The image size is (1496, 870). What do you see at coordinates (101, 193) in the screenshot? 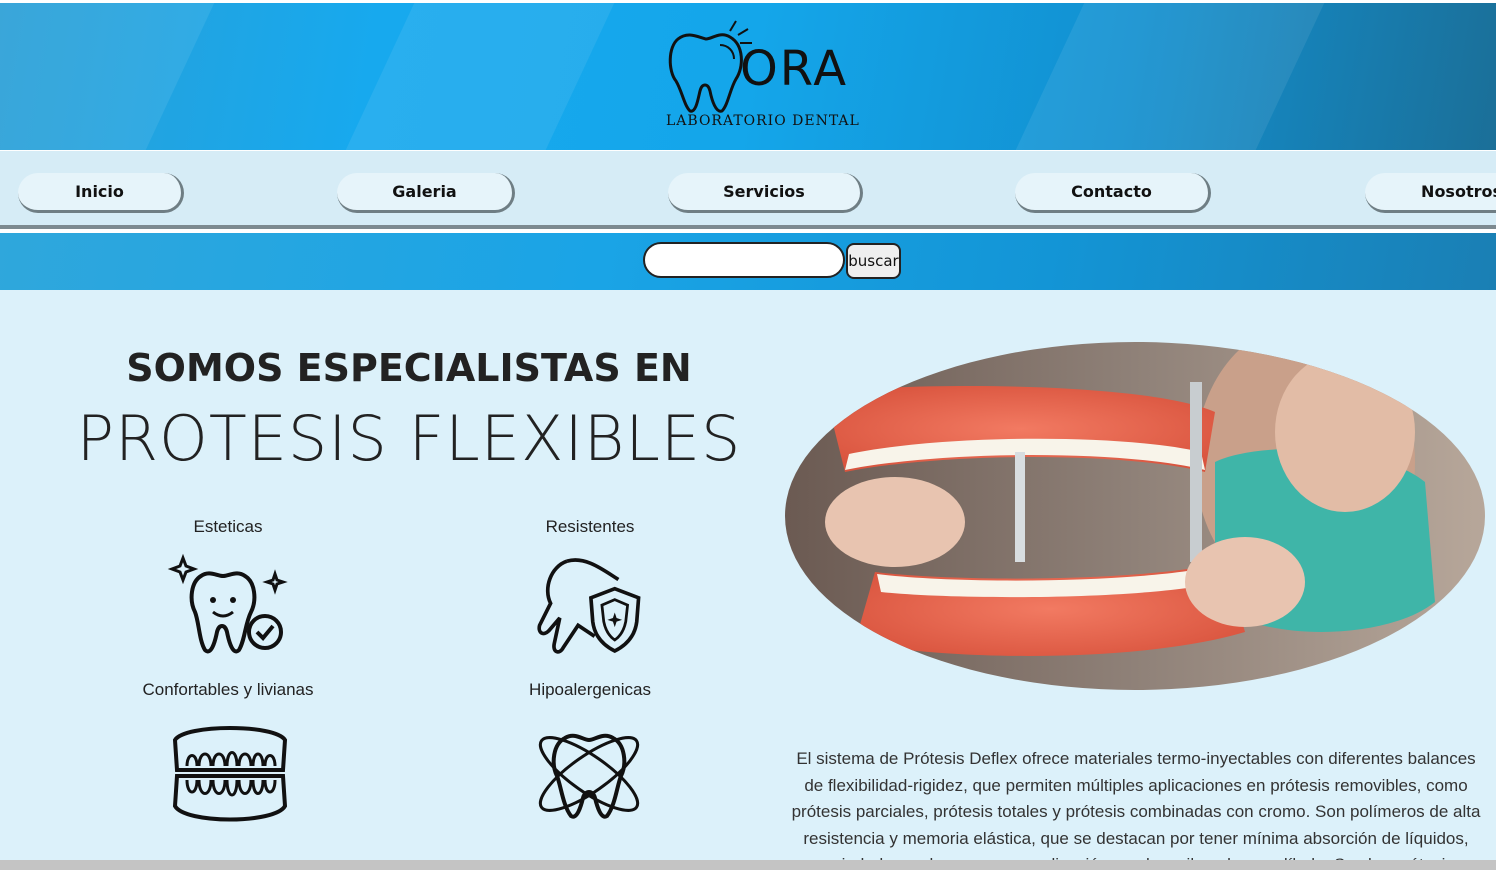
I see `nav-item-inicio: Inicio` at bounding box center [101, 193].